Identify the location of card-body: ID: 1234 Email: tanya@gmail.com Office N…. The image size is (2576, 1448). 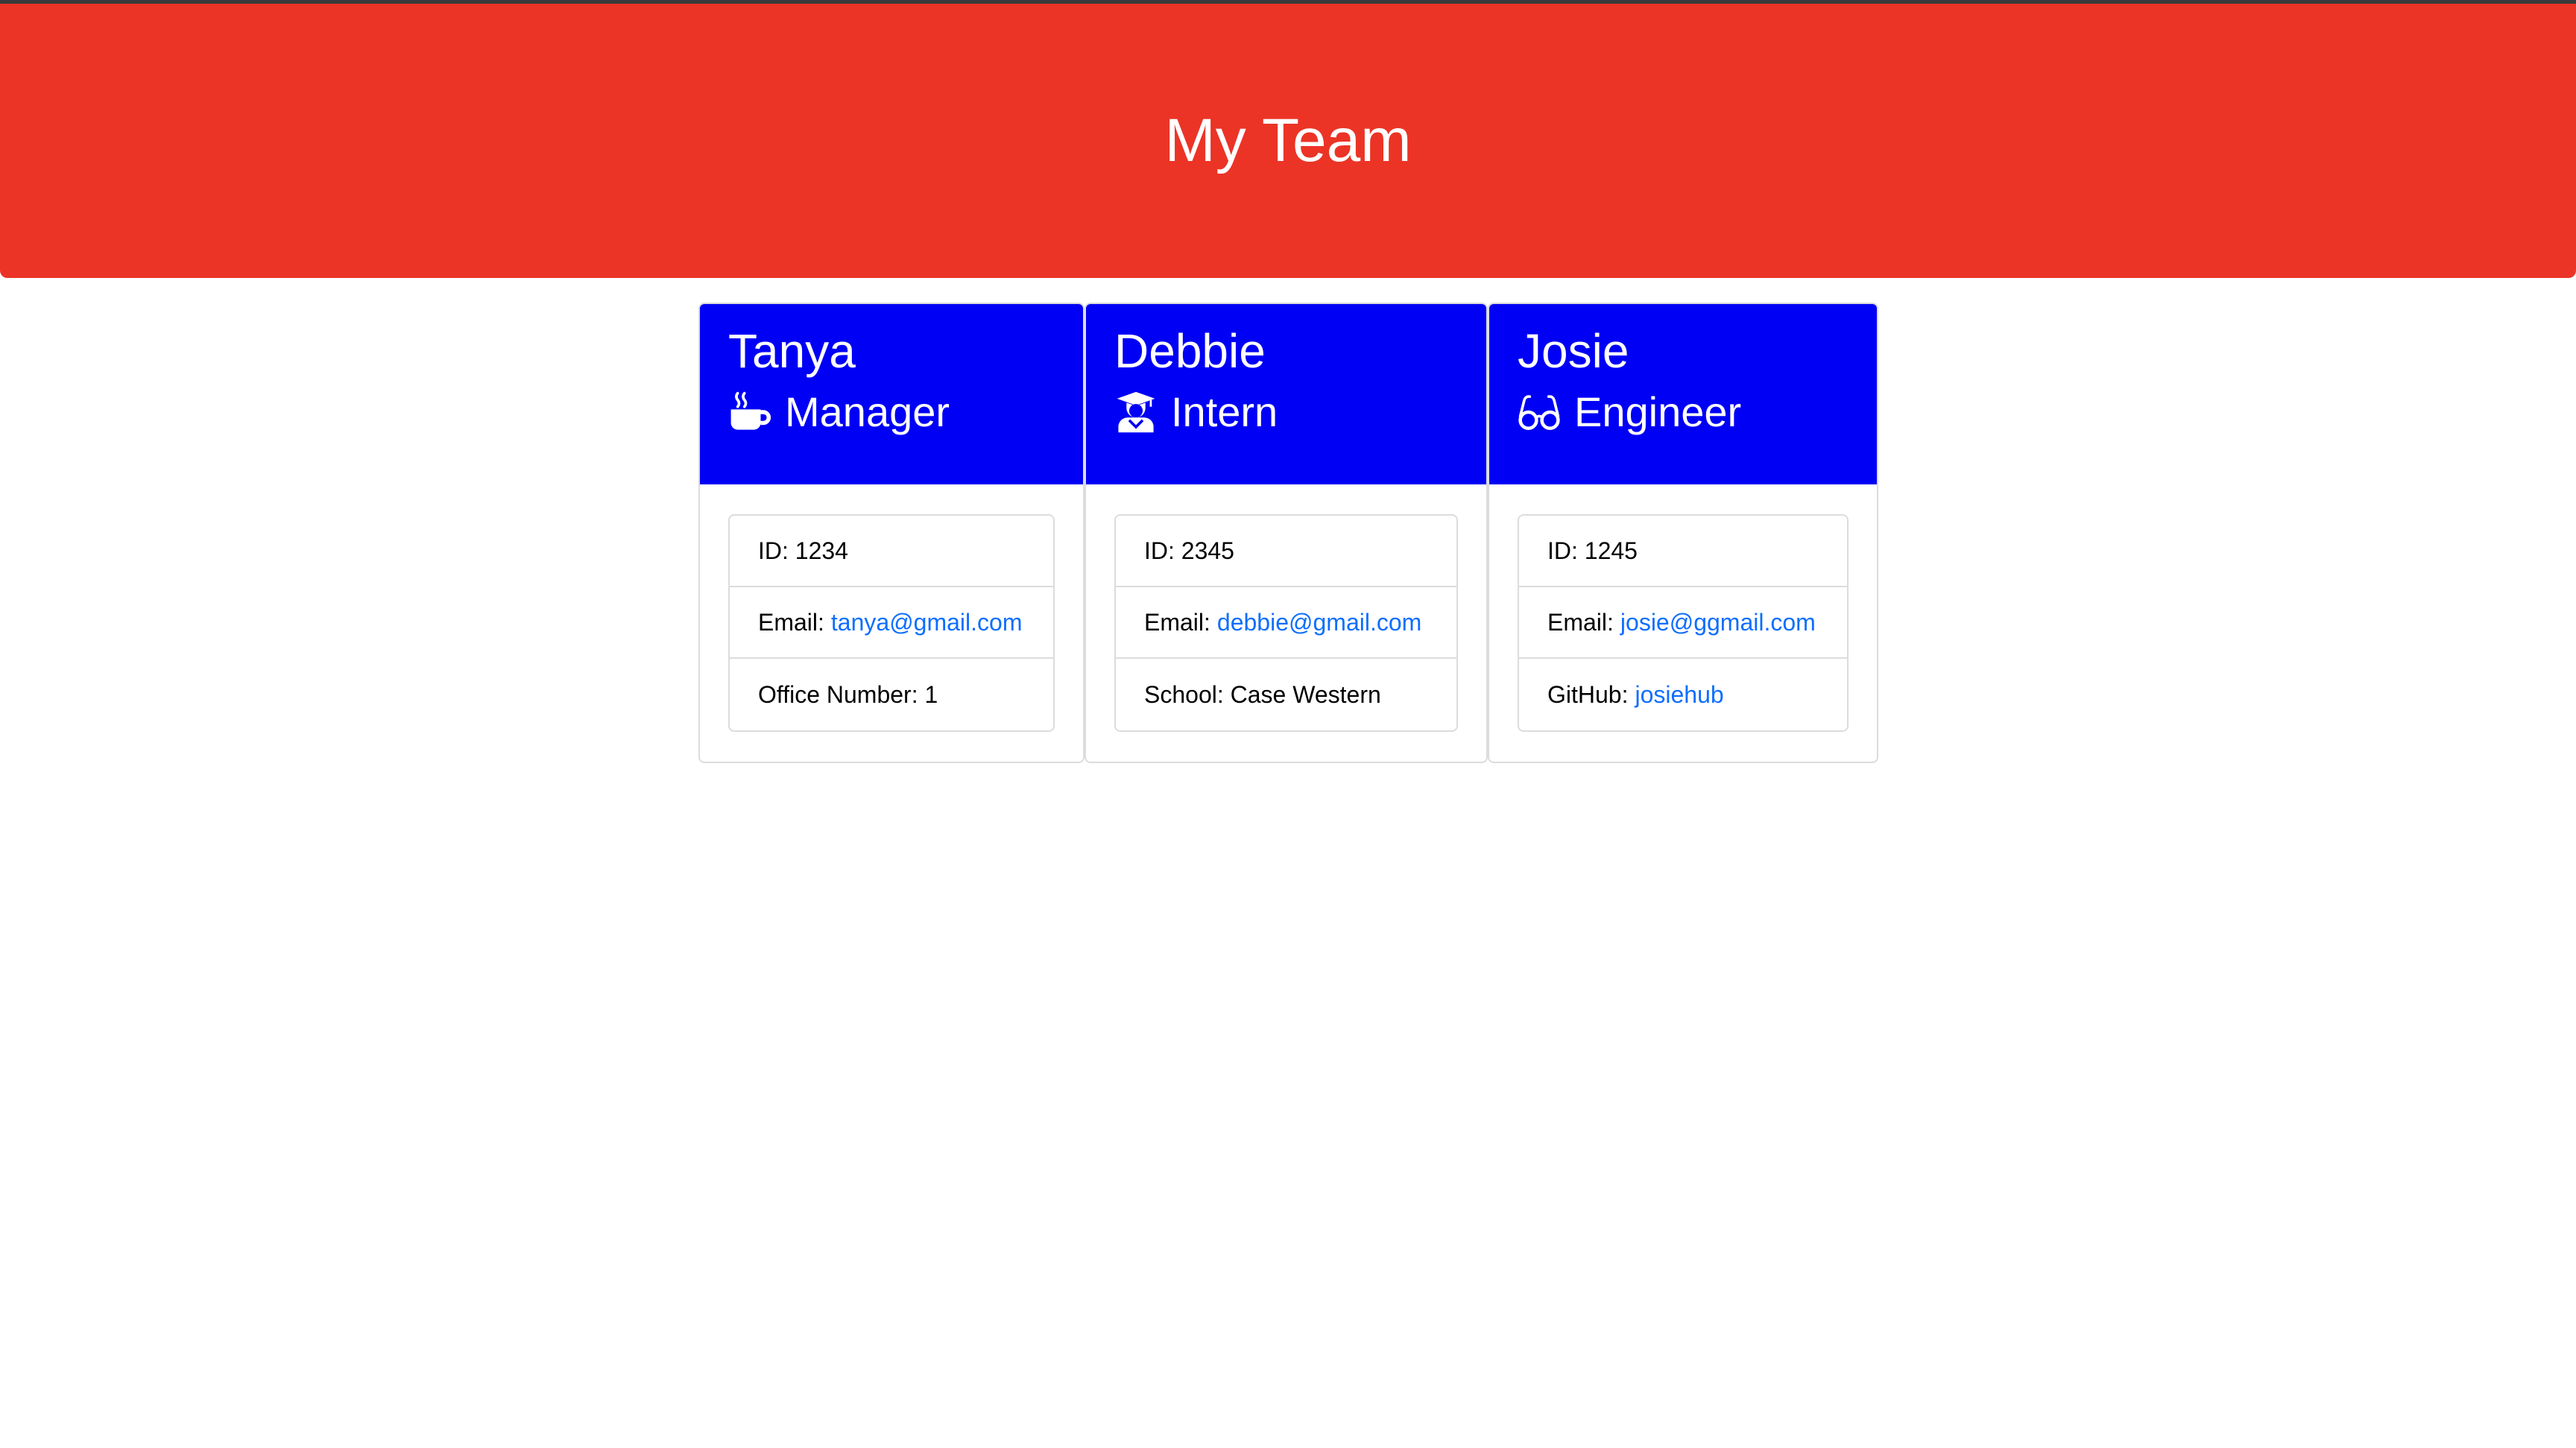
(892, 622).